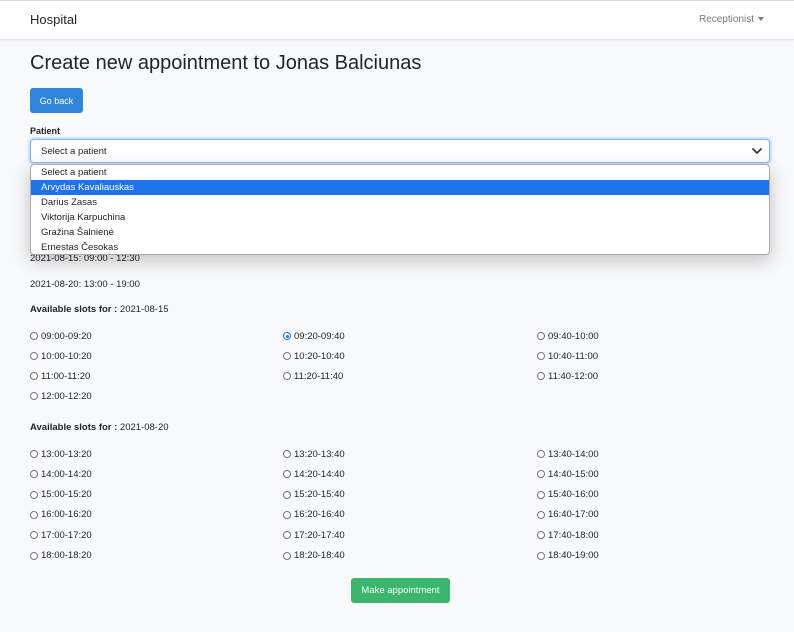 The height and width of the screenshot is (632, 794). I want to click on make-appointment-button: Make appointment, so click(400, 590).